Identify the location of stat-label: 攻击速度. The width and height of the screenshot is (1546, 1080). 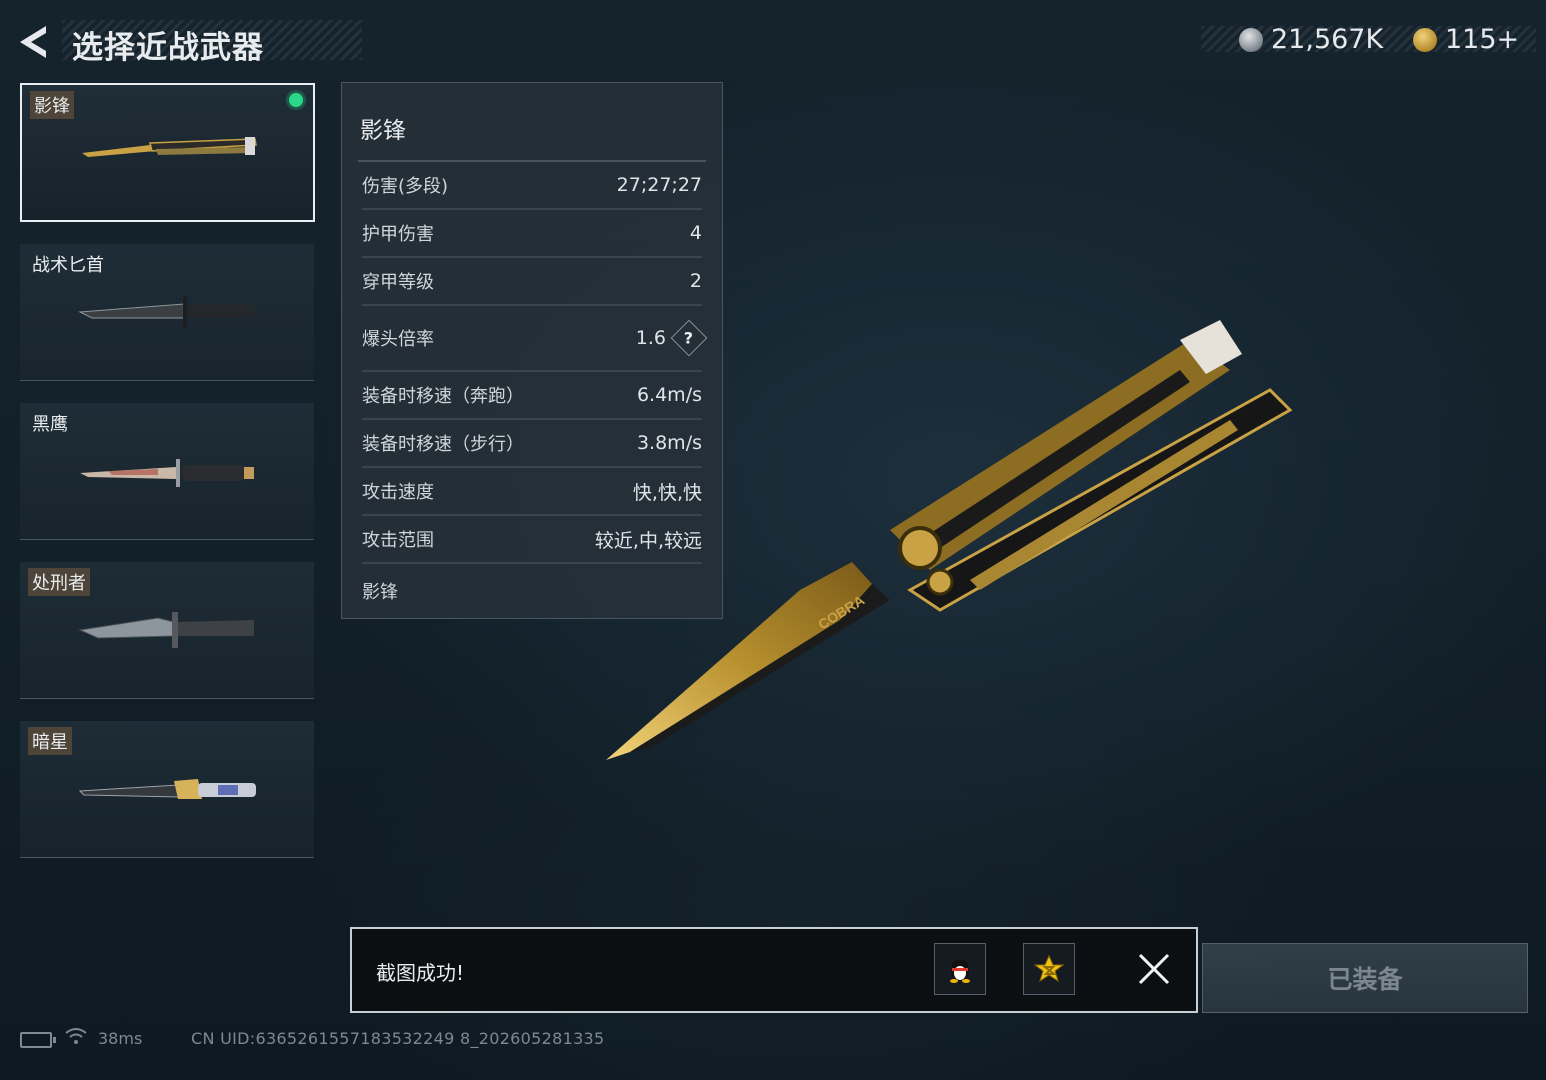
(398, 492).